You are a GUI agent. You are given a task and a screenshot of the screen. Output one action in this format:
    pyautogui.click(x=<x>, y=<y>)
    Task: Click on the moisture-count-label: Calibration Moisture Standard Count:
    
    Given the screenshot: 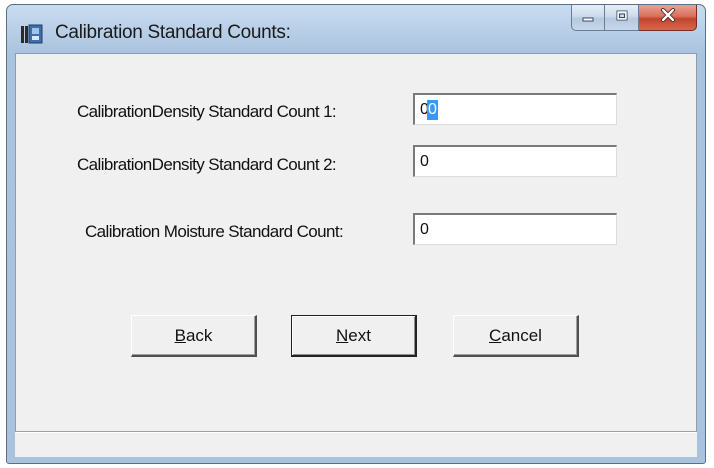 What is the action you would take?
    pyautogui.click(x=214, y=231)
    